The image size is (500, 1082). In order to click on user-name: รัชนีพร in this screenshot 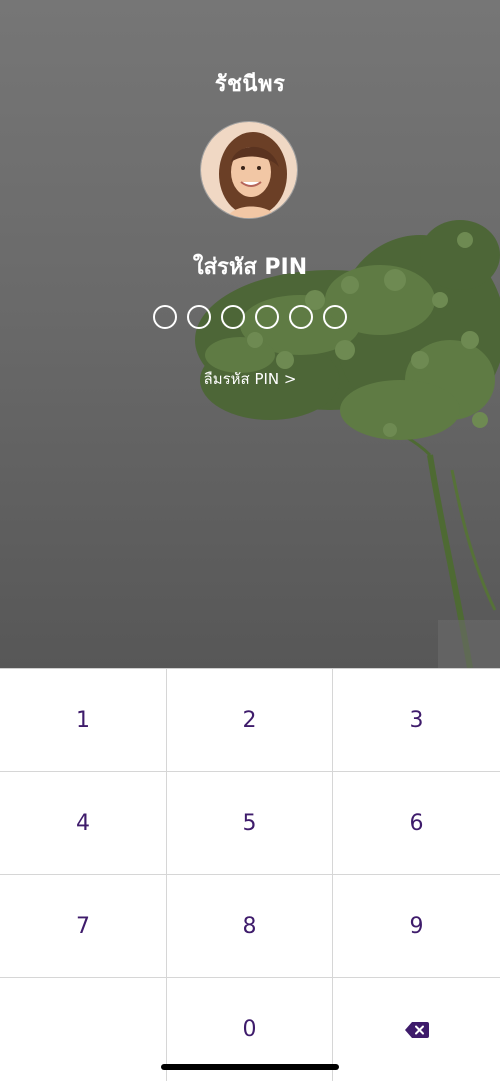, I will do `click(250, 84)`.